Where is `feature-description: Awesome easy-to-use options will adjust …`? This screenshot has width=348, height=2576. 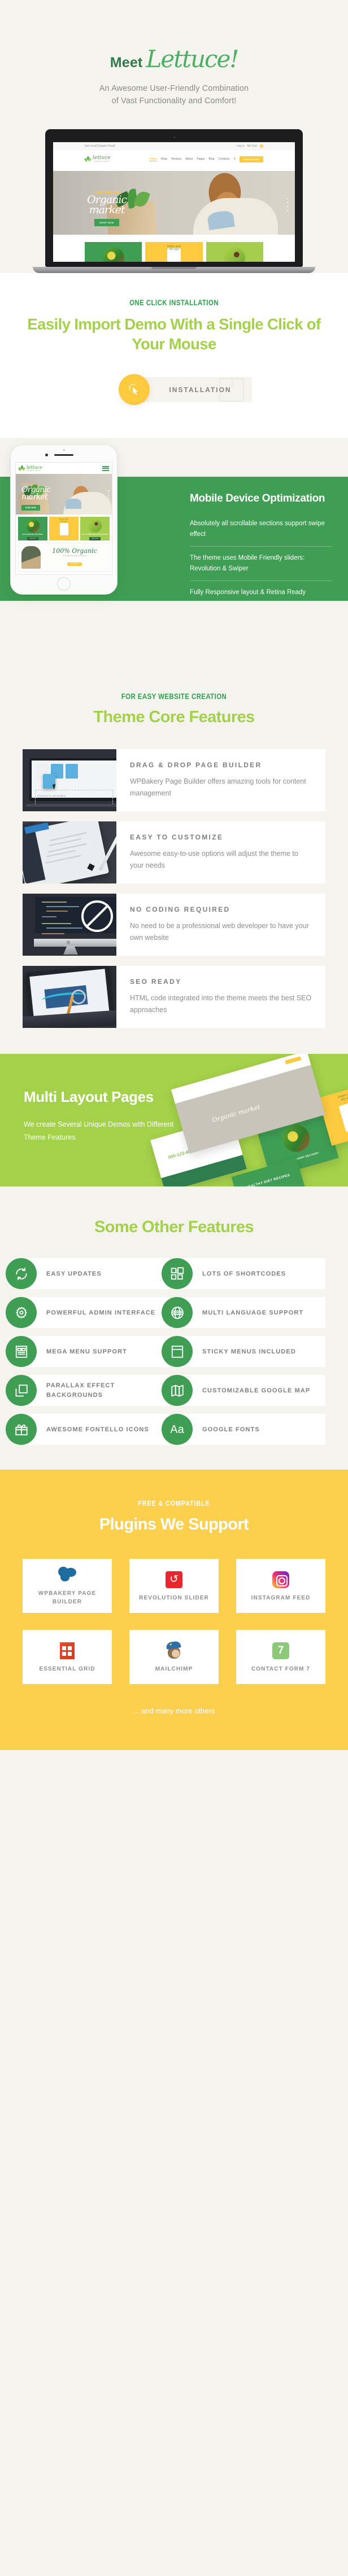 feature-description: Awesome easy-to-use options will adjust … is located at coordinates (214, 860).